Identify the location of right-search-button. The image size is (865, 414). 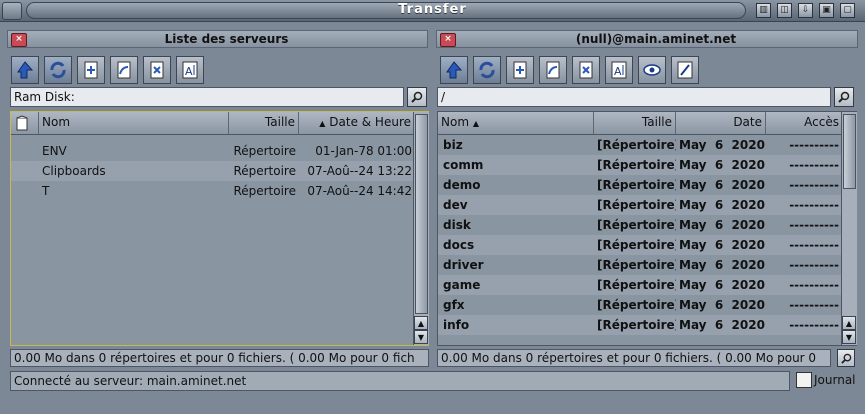
(844, 97).